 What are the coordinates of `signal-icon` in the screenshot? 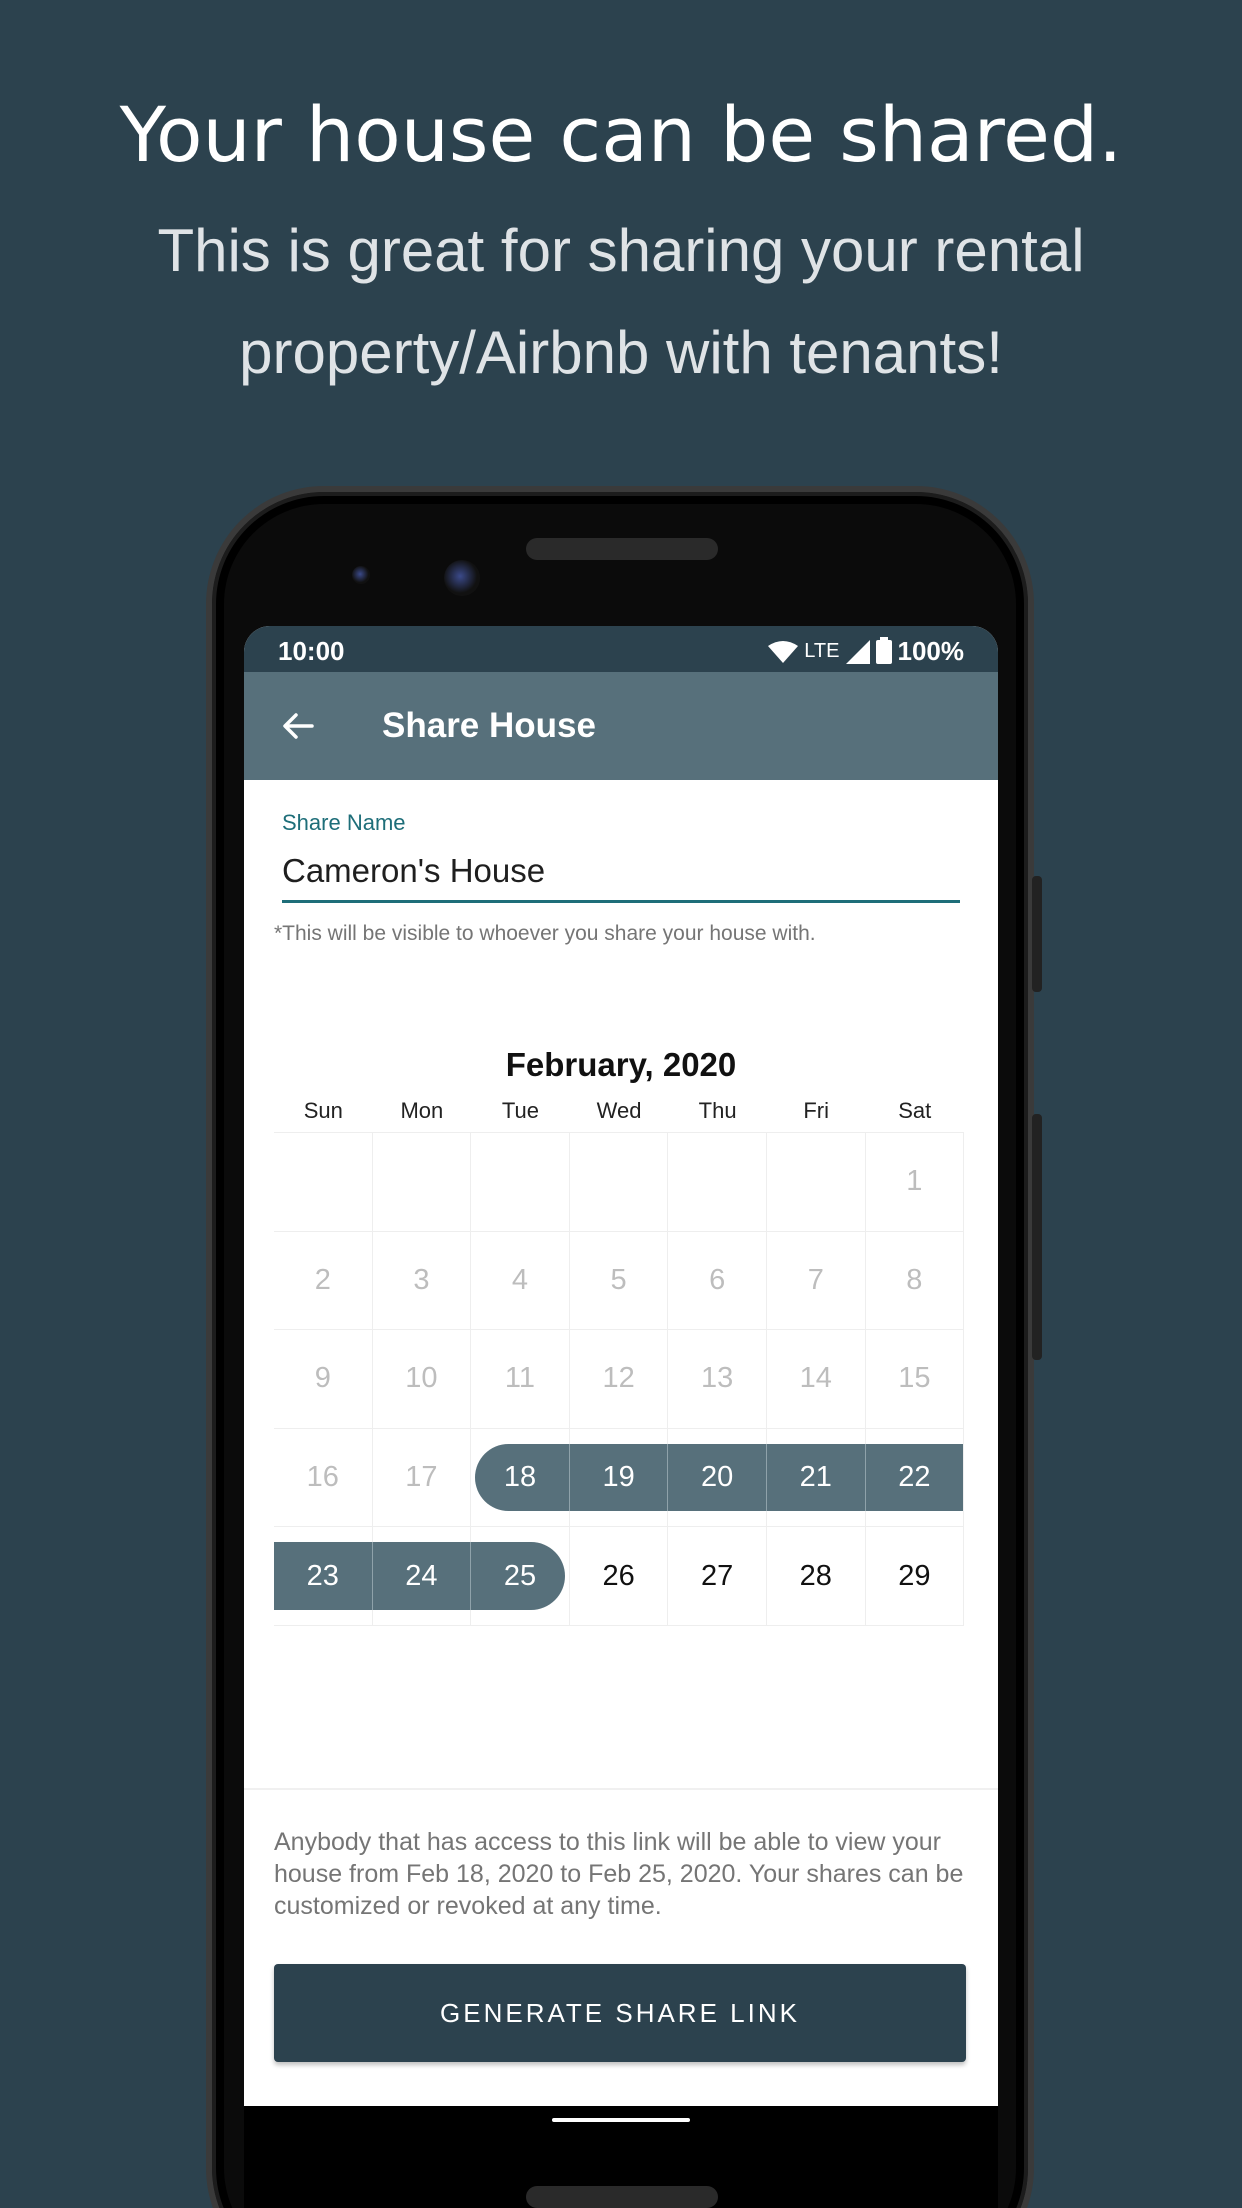 It's located at (857, 651).